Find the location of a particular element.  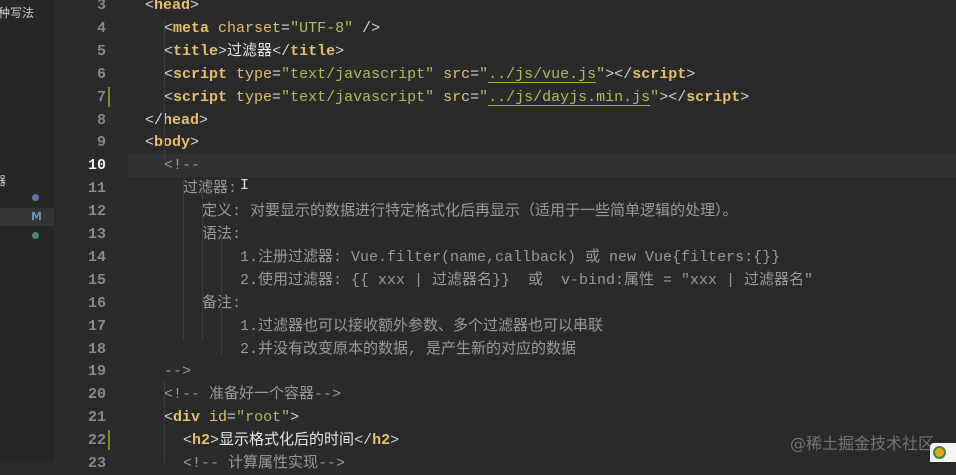

code-token: head is located at coordinates (181, 120).